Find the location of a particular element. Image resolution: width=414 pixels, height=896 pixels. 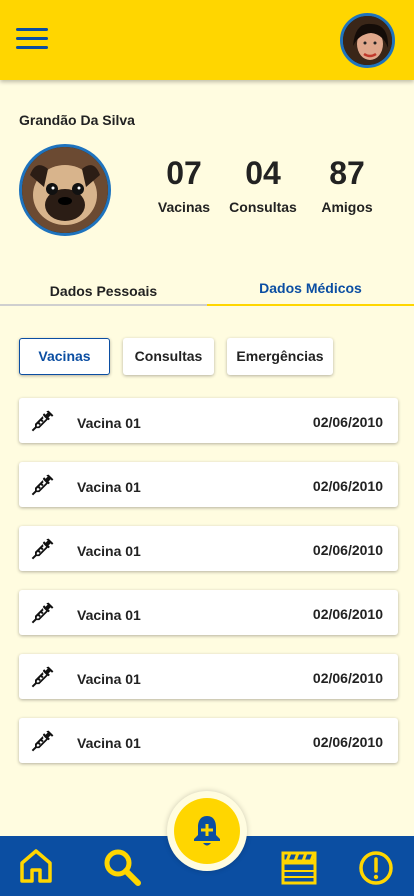

pet-avatar is located at coordinates (65, 190).